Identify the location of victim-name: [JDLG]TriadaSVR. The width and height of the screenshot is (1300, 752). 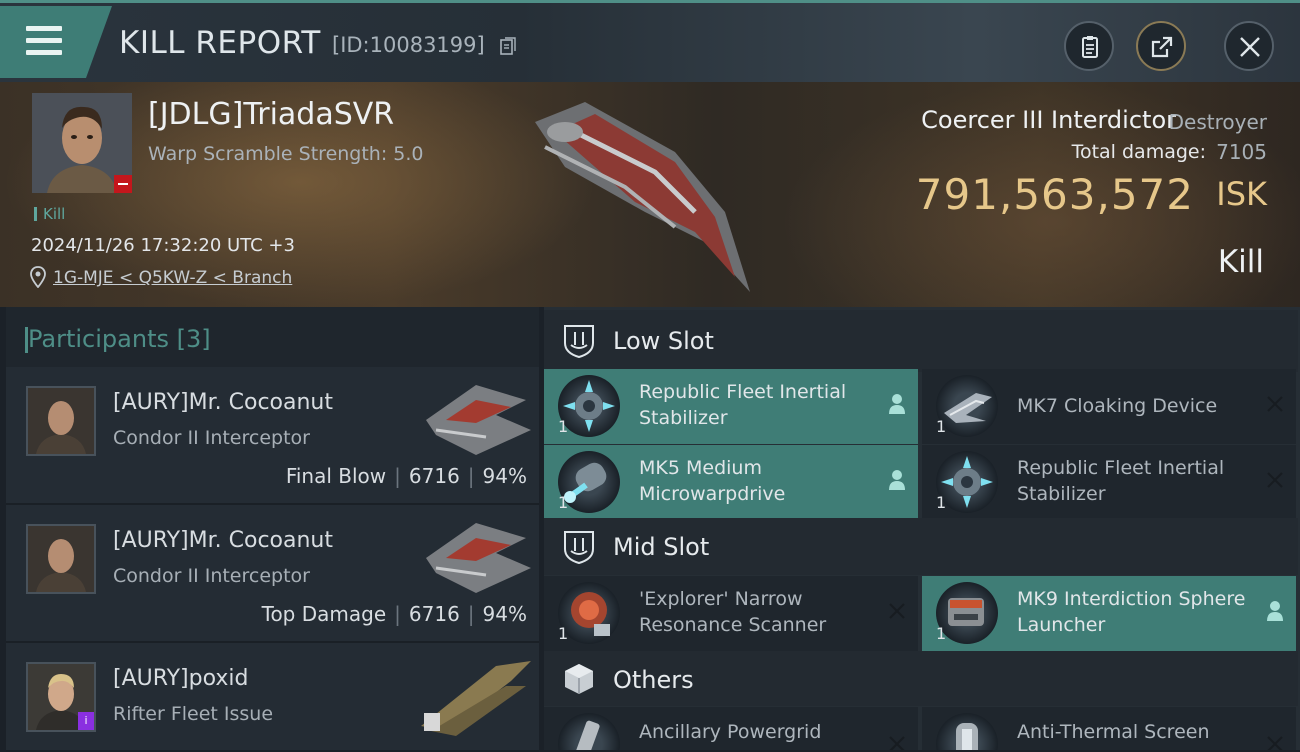
(271, 114).